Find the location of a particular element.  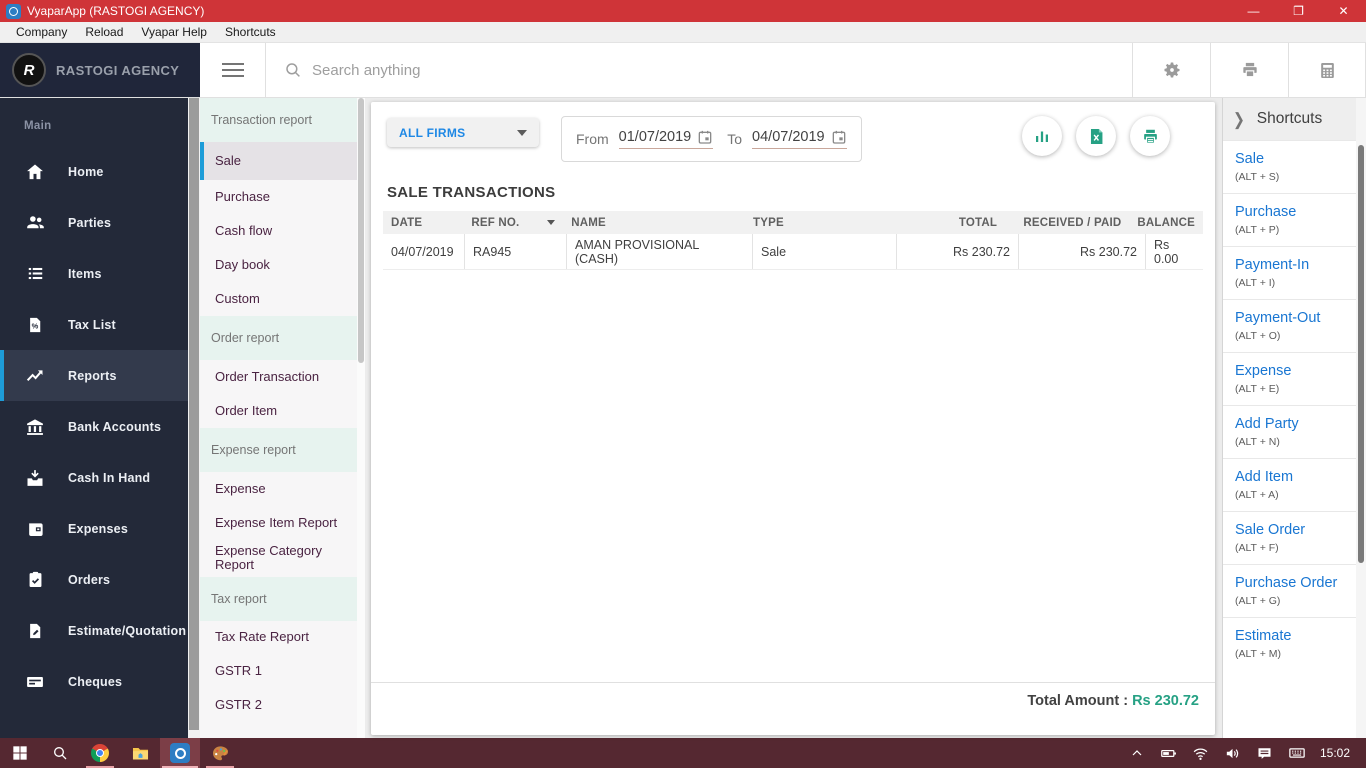

from-date-field: 01/07/2019 is located at coordinates (666, 139).